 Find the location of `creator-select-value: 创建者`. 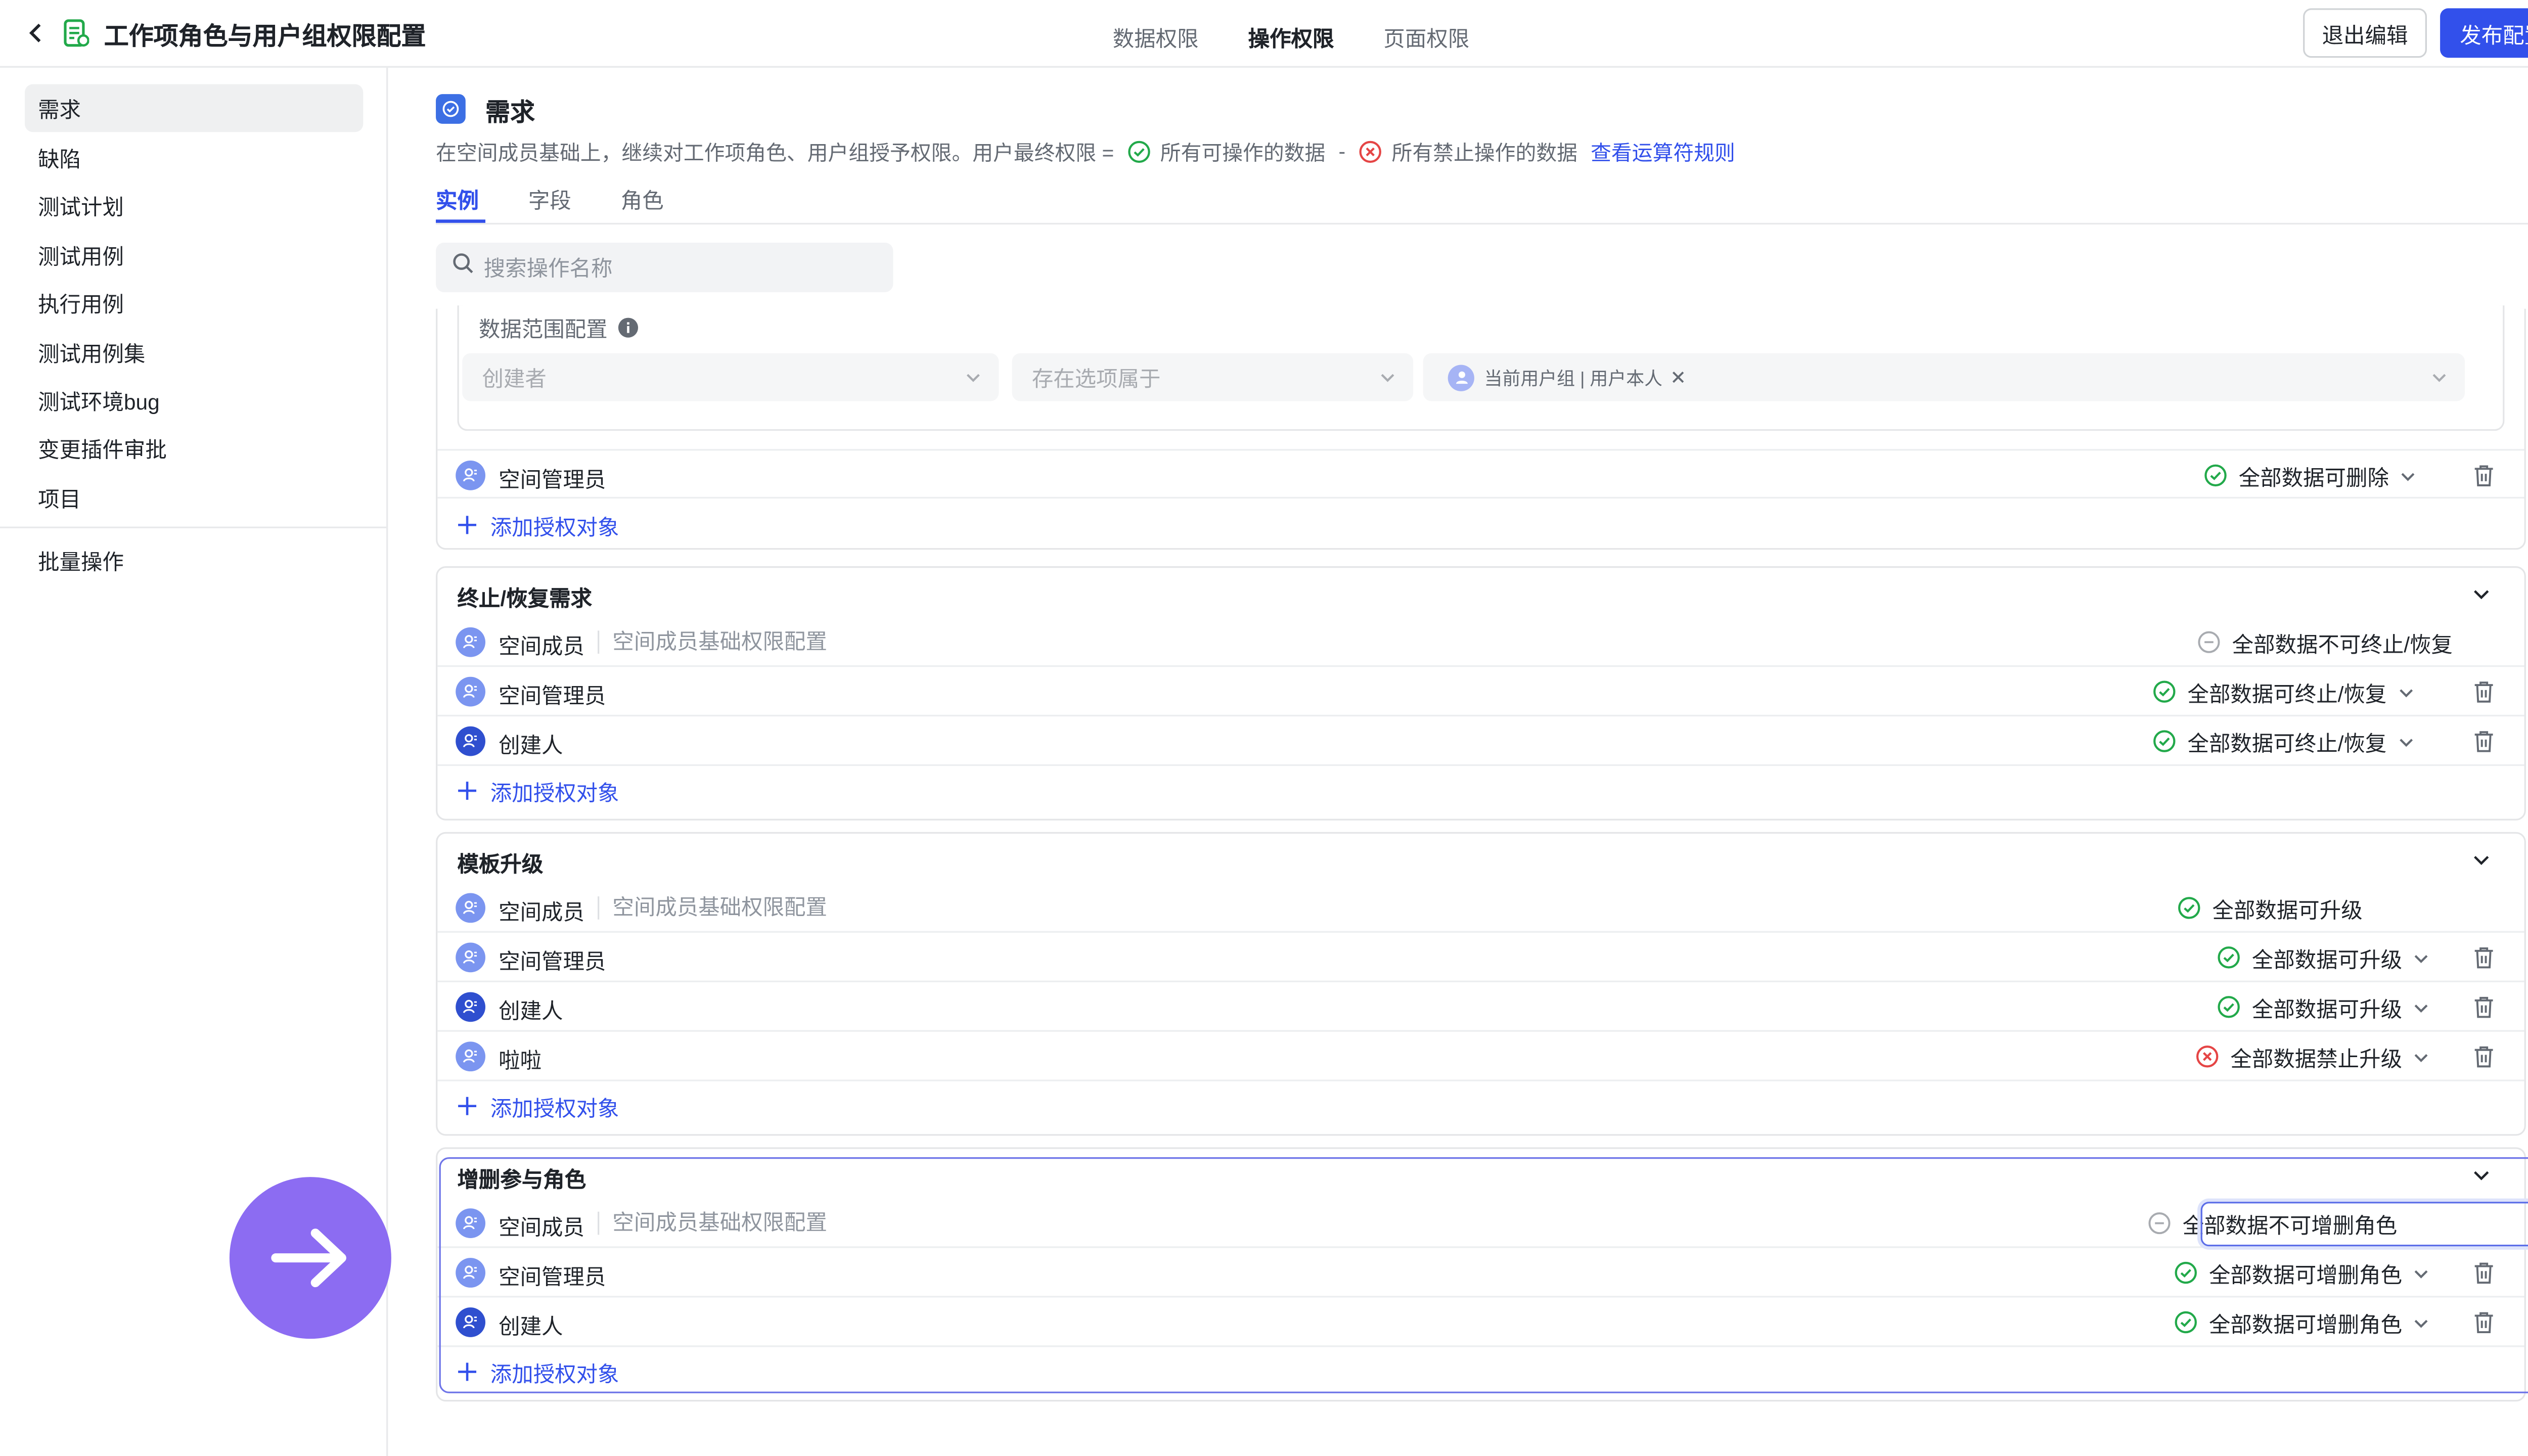

creator-select-value: 创建者 is located at coordinates (515, 378).